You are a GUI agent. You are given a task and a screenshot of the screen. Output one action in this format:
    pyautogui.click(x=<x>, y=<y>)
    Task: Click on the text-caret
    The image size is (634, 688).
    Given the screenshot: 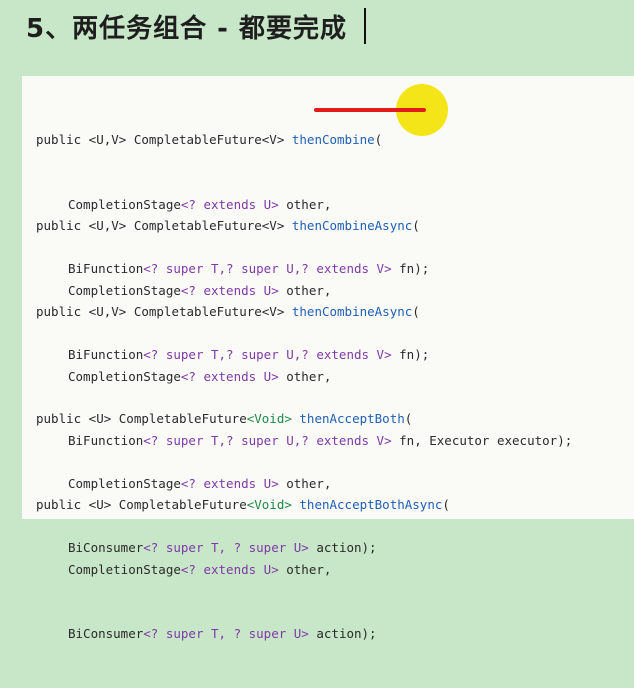 What is the action you would take?
    pyautogui.click(x=365, y=26)
    